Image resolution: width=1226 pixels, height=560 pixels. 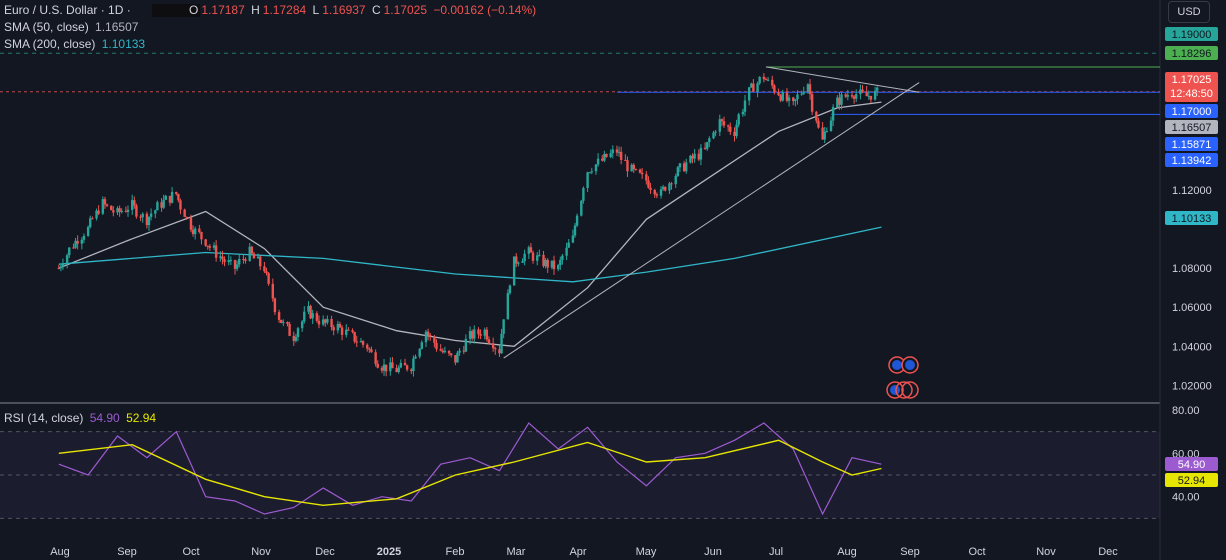 What do you see at coordinates (976, 552) in the screenshot?
I see `x-tick-label: Oct` at bounding box center [976, 552].